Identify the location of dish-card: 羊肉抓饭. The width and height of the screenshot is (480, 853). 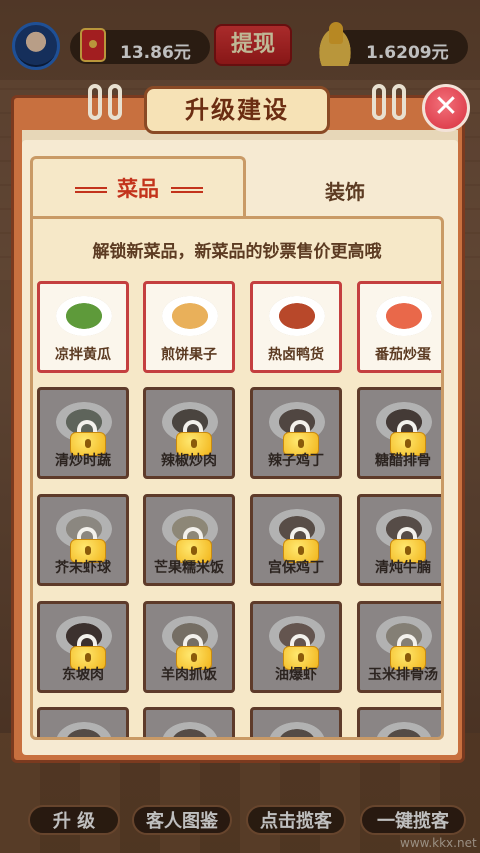
(189, 647).